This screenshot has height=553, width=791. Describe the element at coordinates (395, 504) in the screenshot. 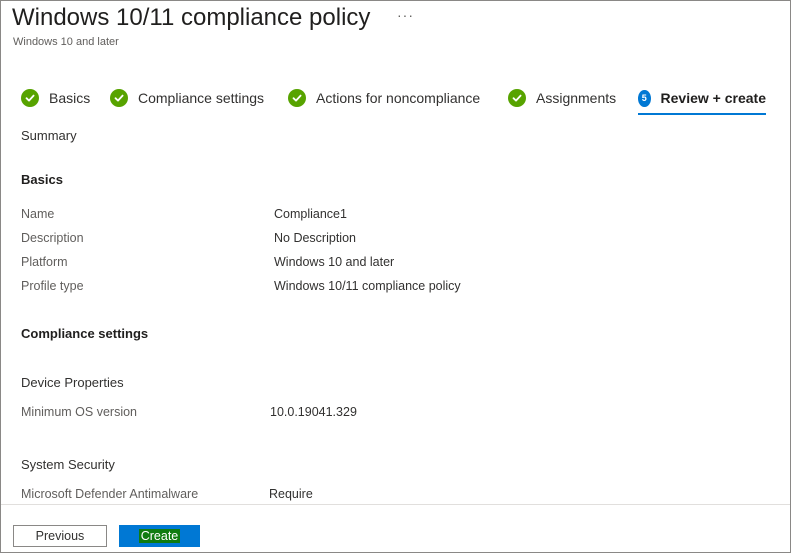

I see `footer-divider` at that location.